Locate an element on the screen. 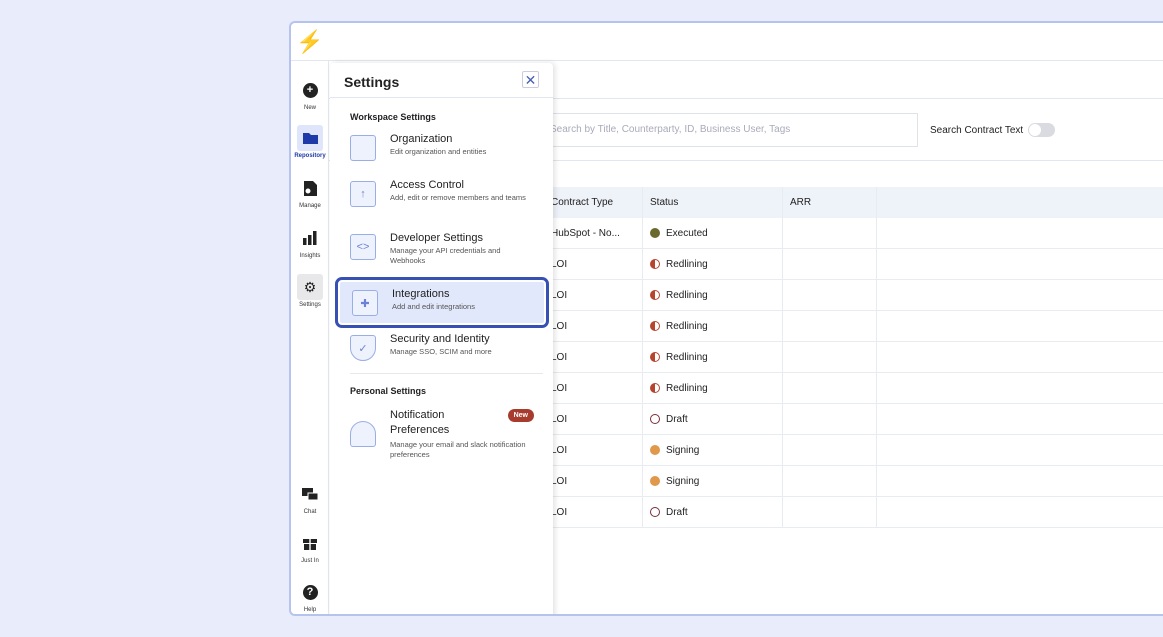 The width and height of the screenshot is (1163, 637). table-row: HubSpot - No... Executed is located at coordinates (836, 233).